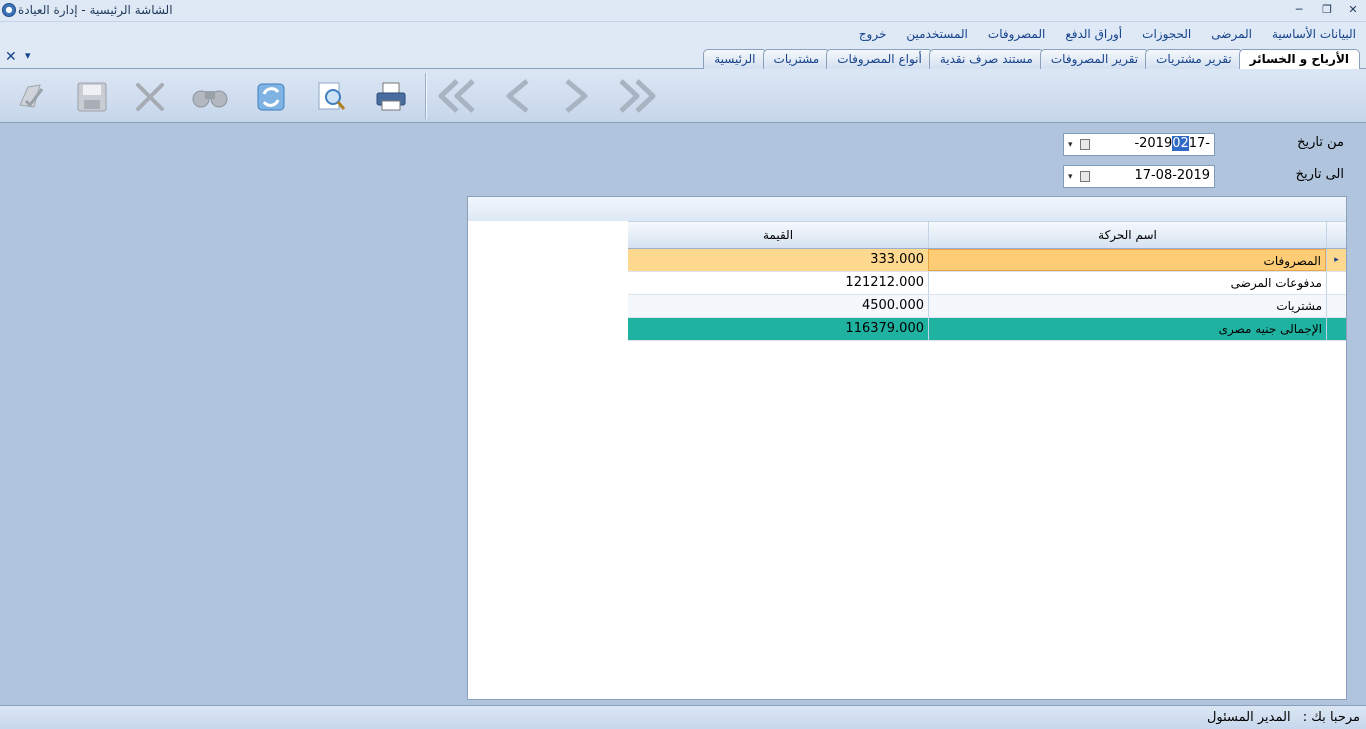 This screenshot has height=729, width=1366. I want to click on toolbar, so click(683, 96).